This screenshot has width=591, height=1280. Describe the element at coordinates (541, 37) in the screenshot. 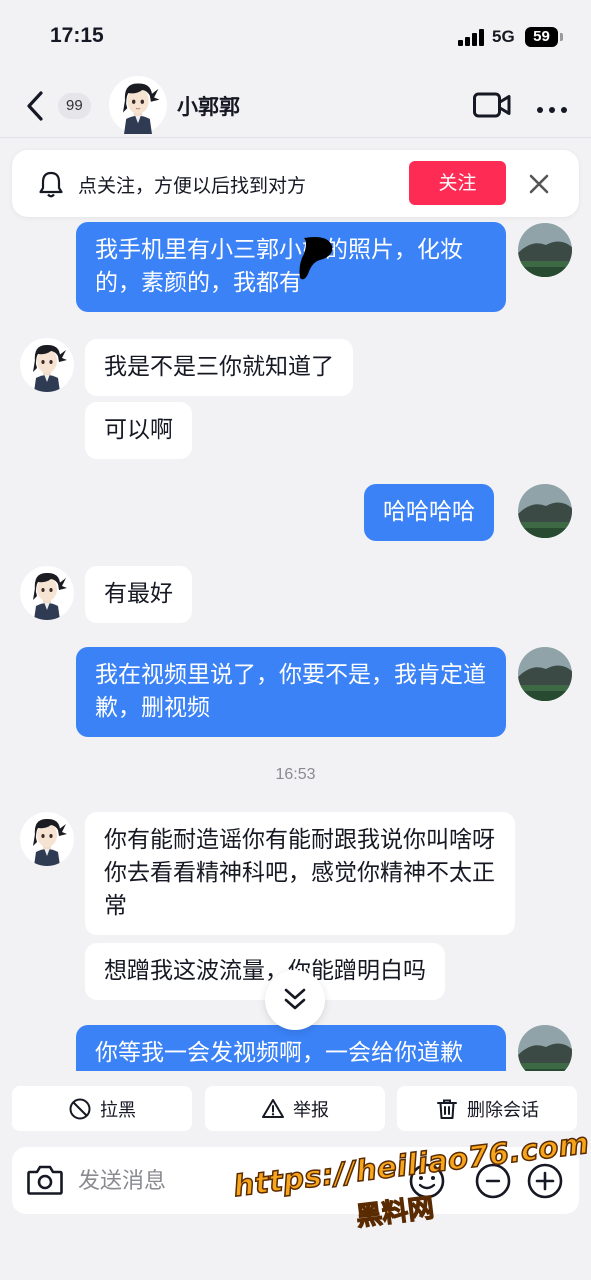

I see `battery-icon: 59` at that location.